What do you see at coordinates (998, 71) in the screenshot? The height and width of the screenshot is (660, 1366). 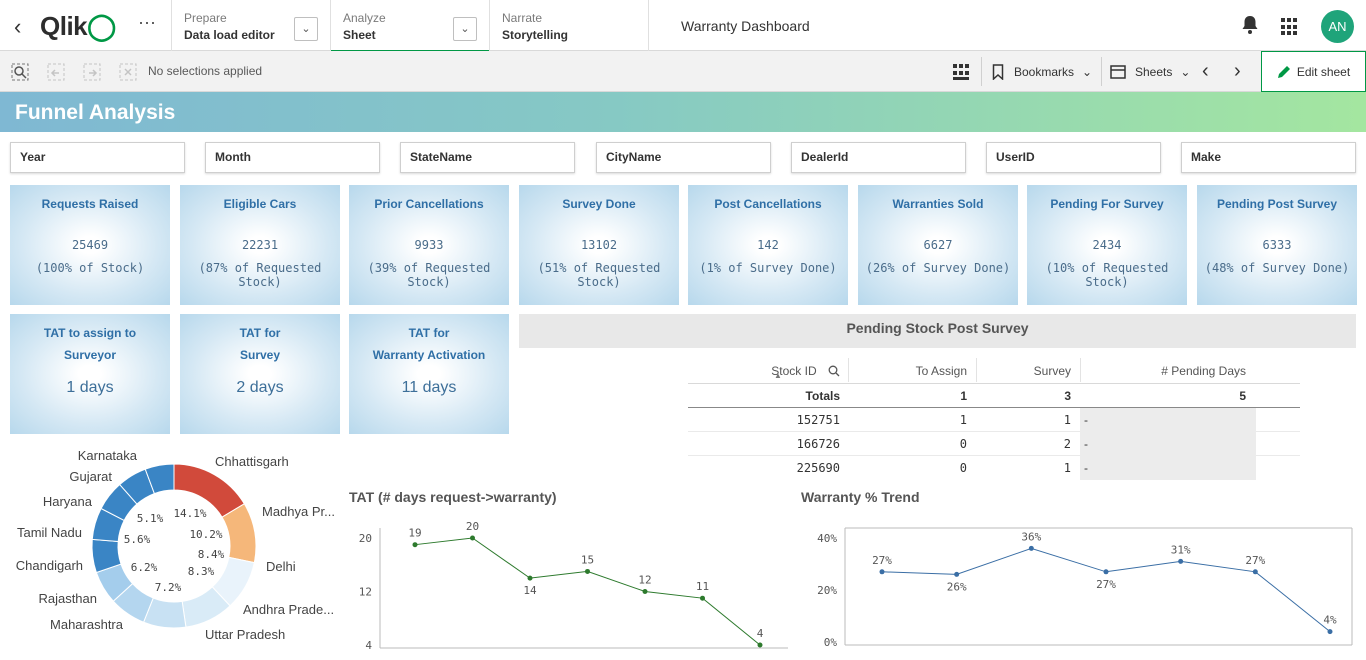 I see `bookmark-icon` at bounding box center [998, 71].